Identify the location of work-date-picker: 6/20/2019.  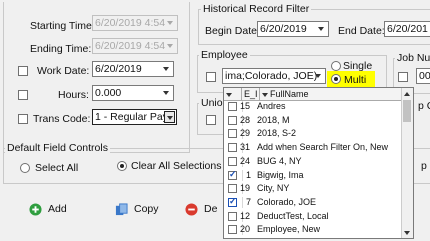
(133, 69).